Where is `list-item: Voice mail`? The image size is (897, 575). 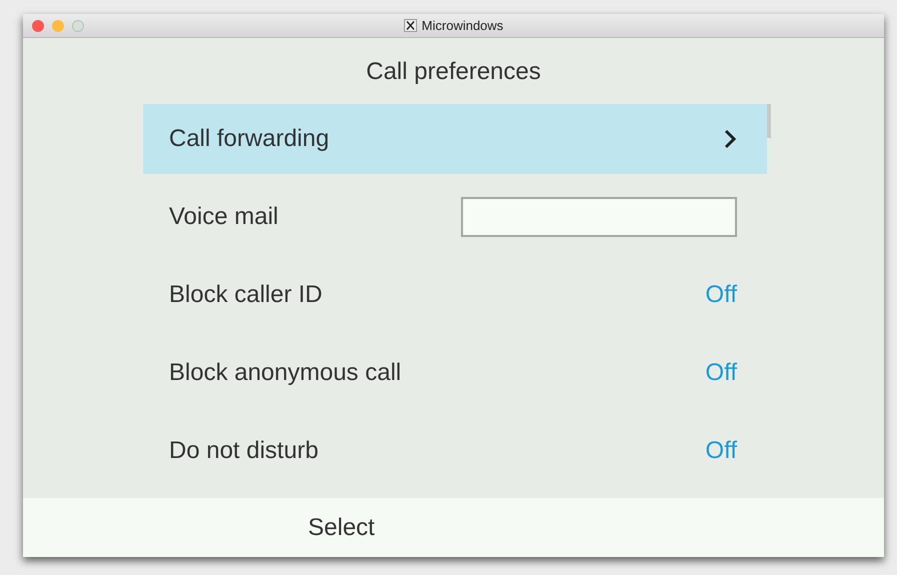
list-item: Voice mail is located at coordinates (455, 217).